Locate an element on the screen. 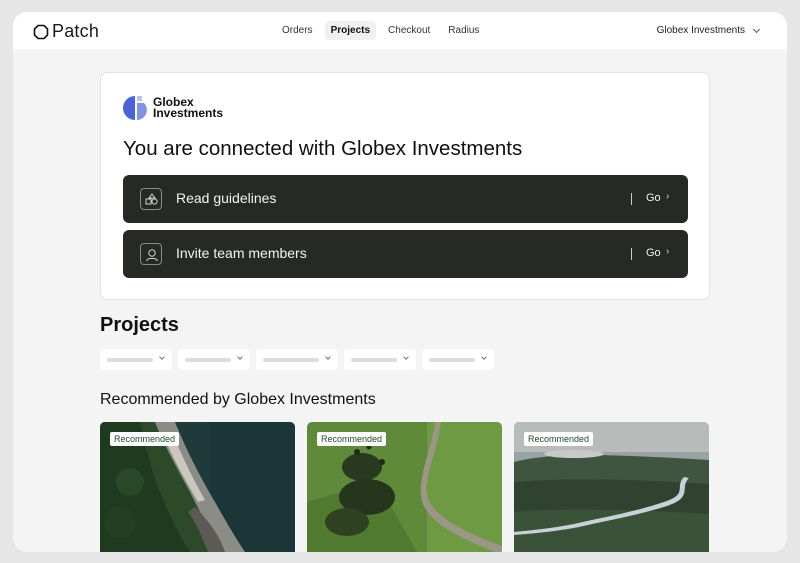 Image resolution: width=800 pixels, height=563 pixels. shapes-icon is located at coordinates (151, 199).